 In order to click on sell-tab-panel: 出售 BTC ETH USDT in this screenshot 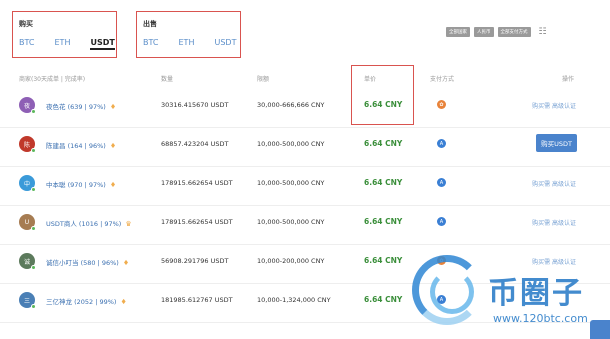, I will do `click(188, 34)`.